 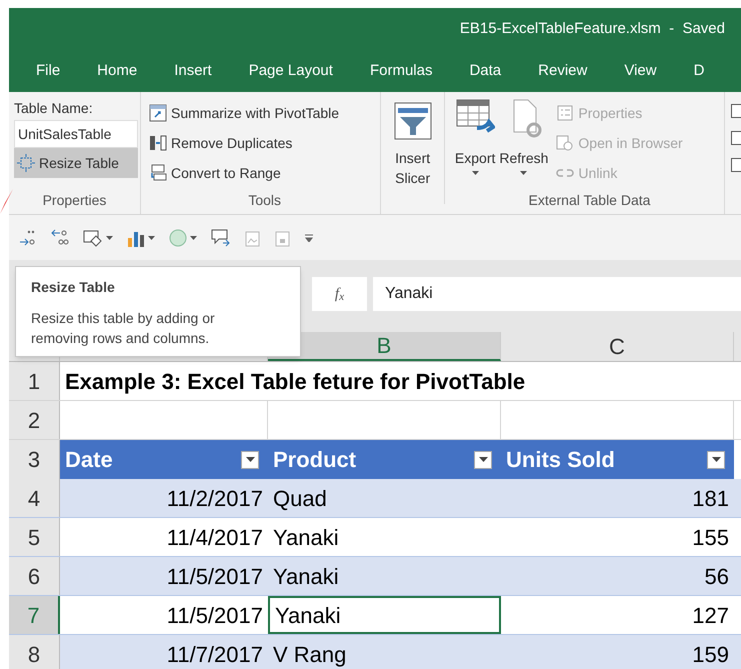 What do you see at coordinates (339, 294) in the screenshot?
I see `function-button: f$_{x}$` at bounding box center [339, 294].